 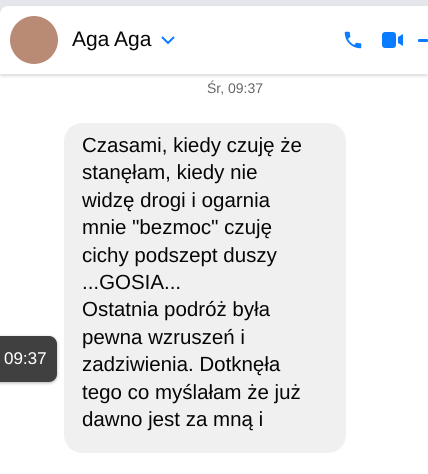 I want to click on chevron-down-icon, so click(x=168, y=40).